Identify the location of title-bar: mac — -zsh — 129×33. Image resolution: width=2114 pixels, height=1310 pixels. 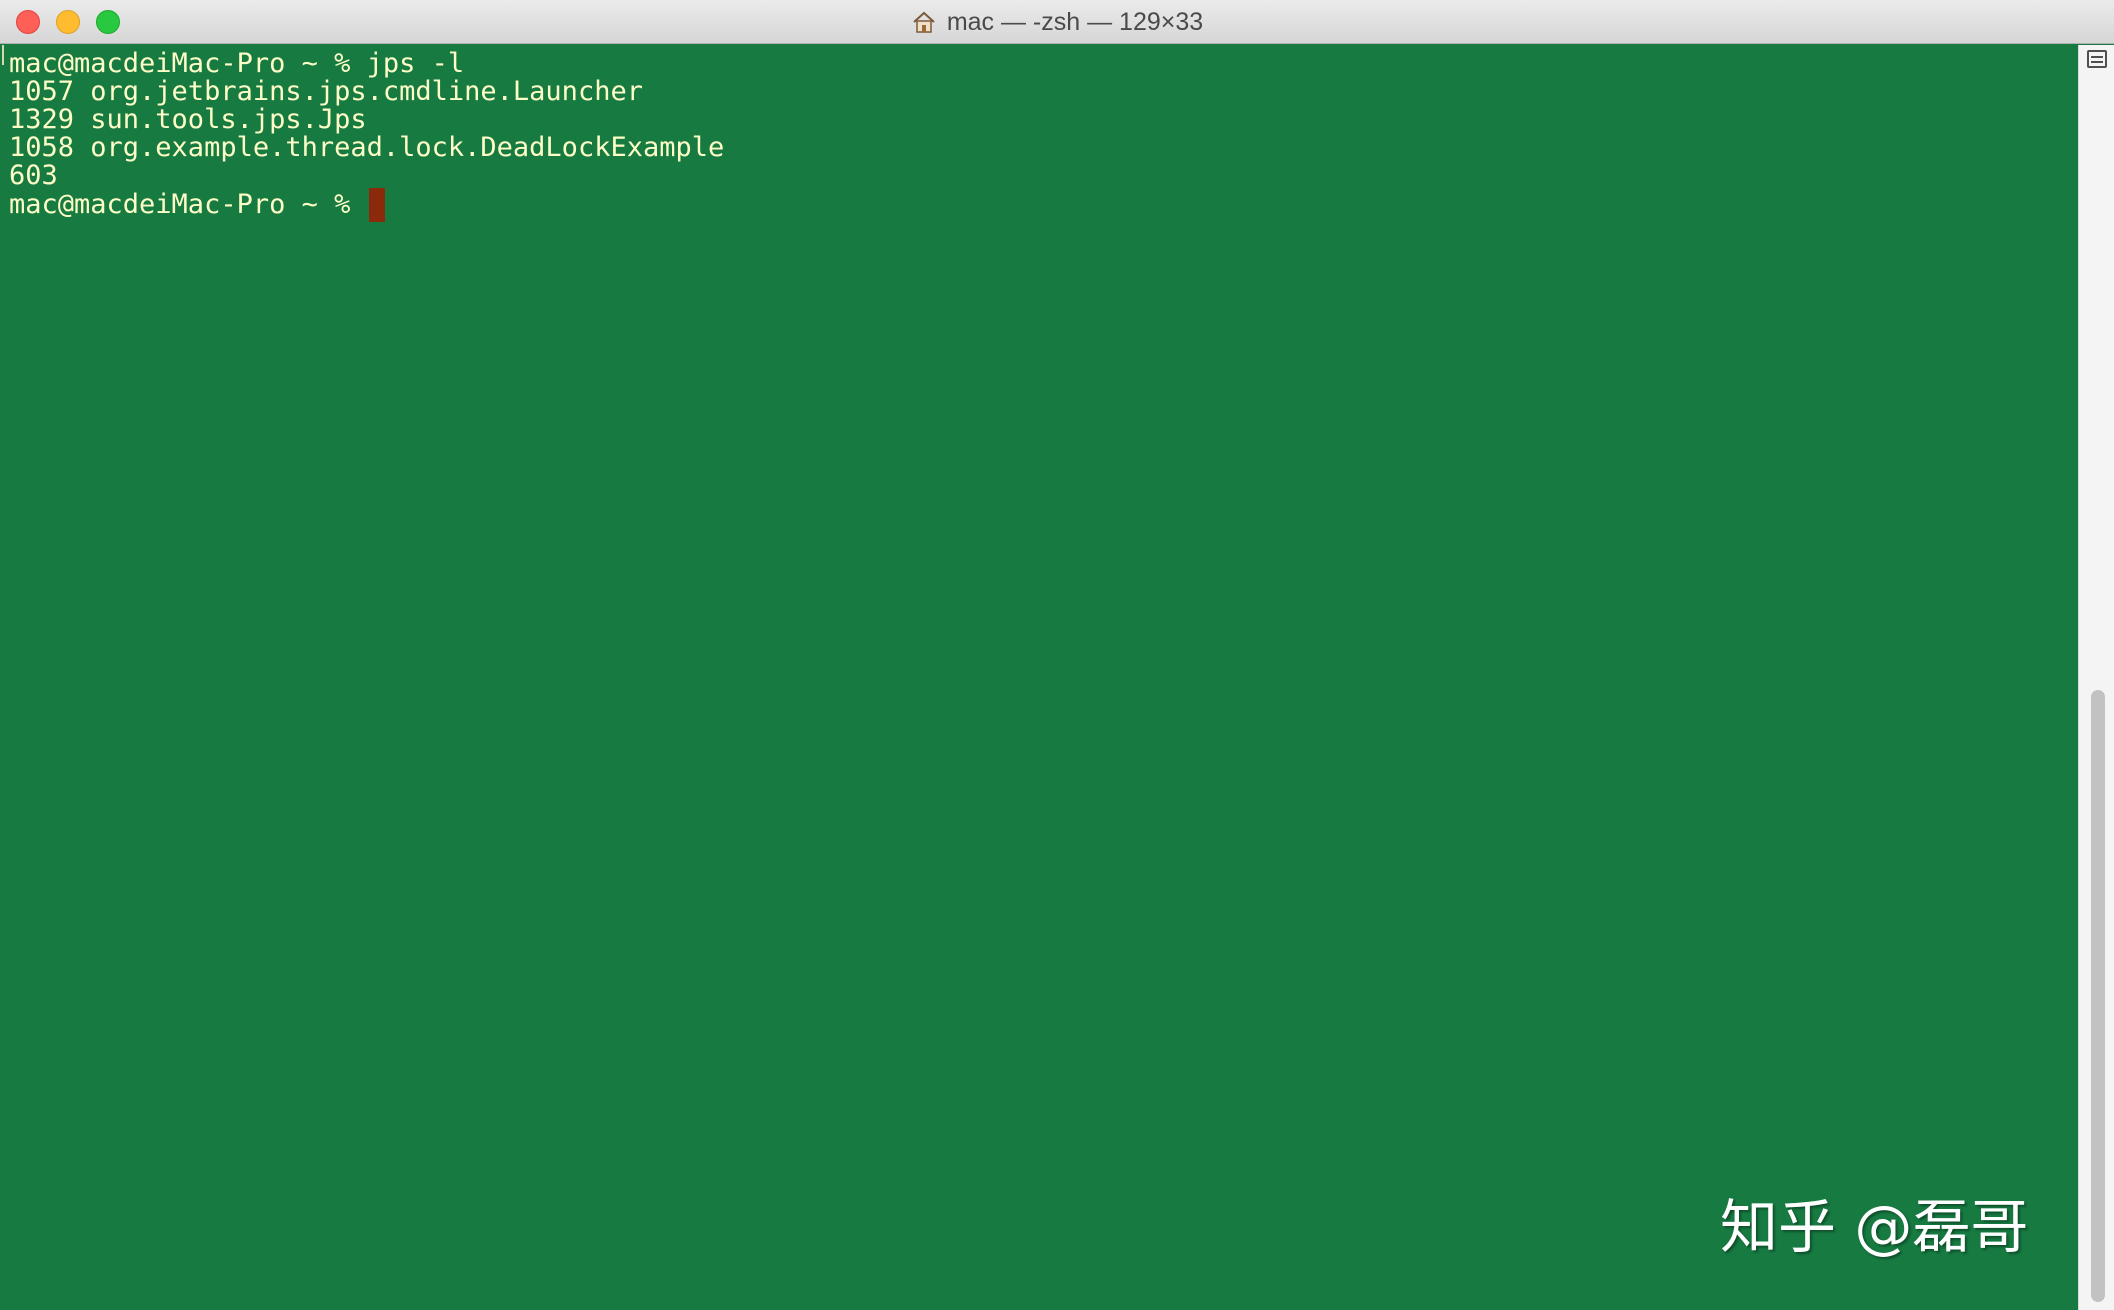
(1057, 22).